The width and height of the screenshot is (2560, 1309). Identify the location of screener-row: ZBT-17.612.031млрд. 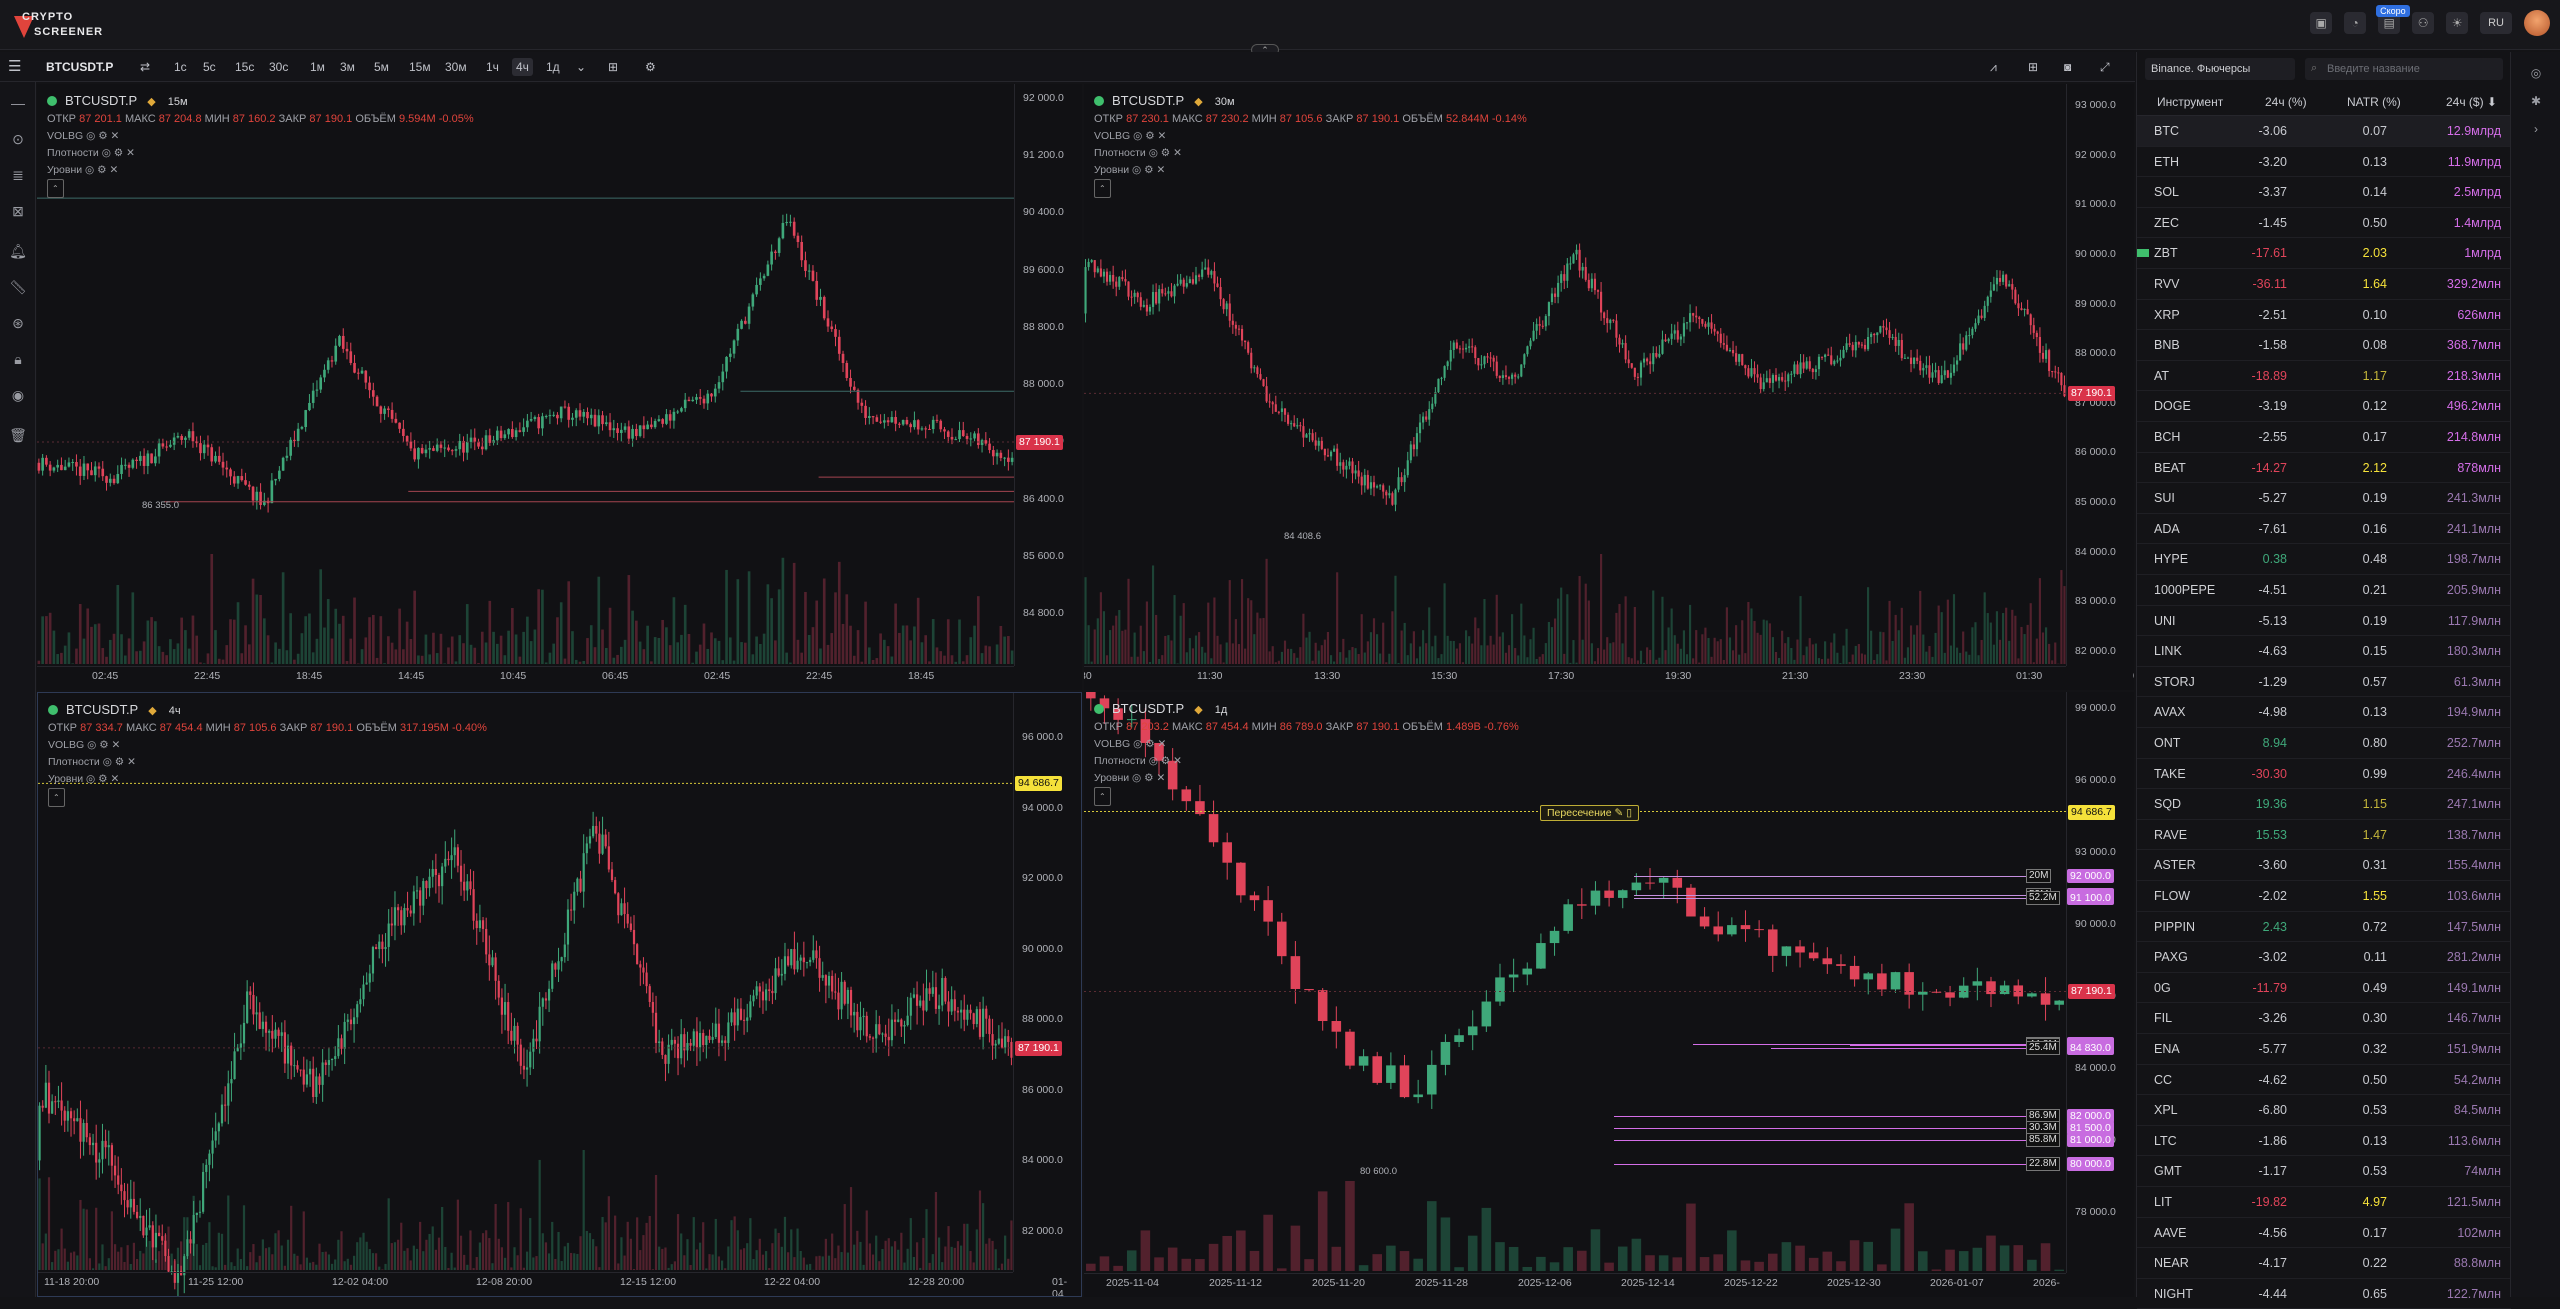
(2324, 253).